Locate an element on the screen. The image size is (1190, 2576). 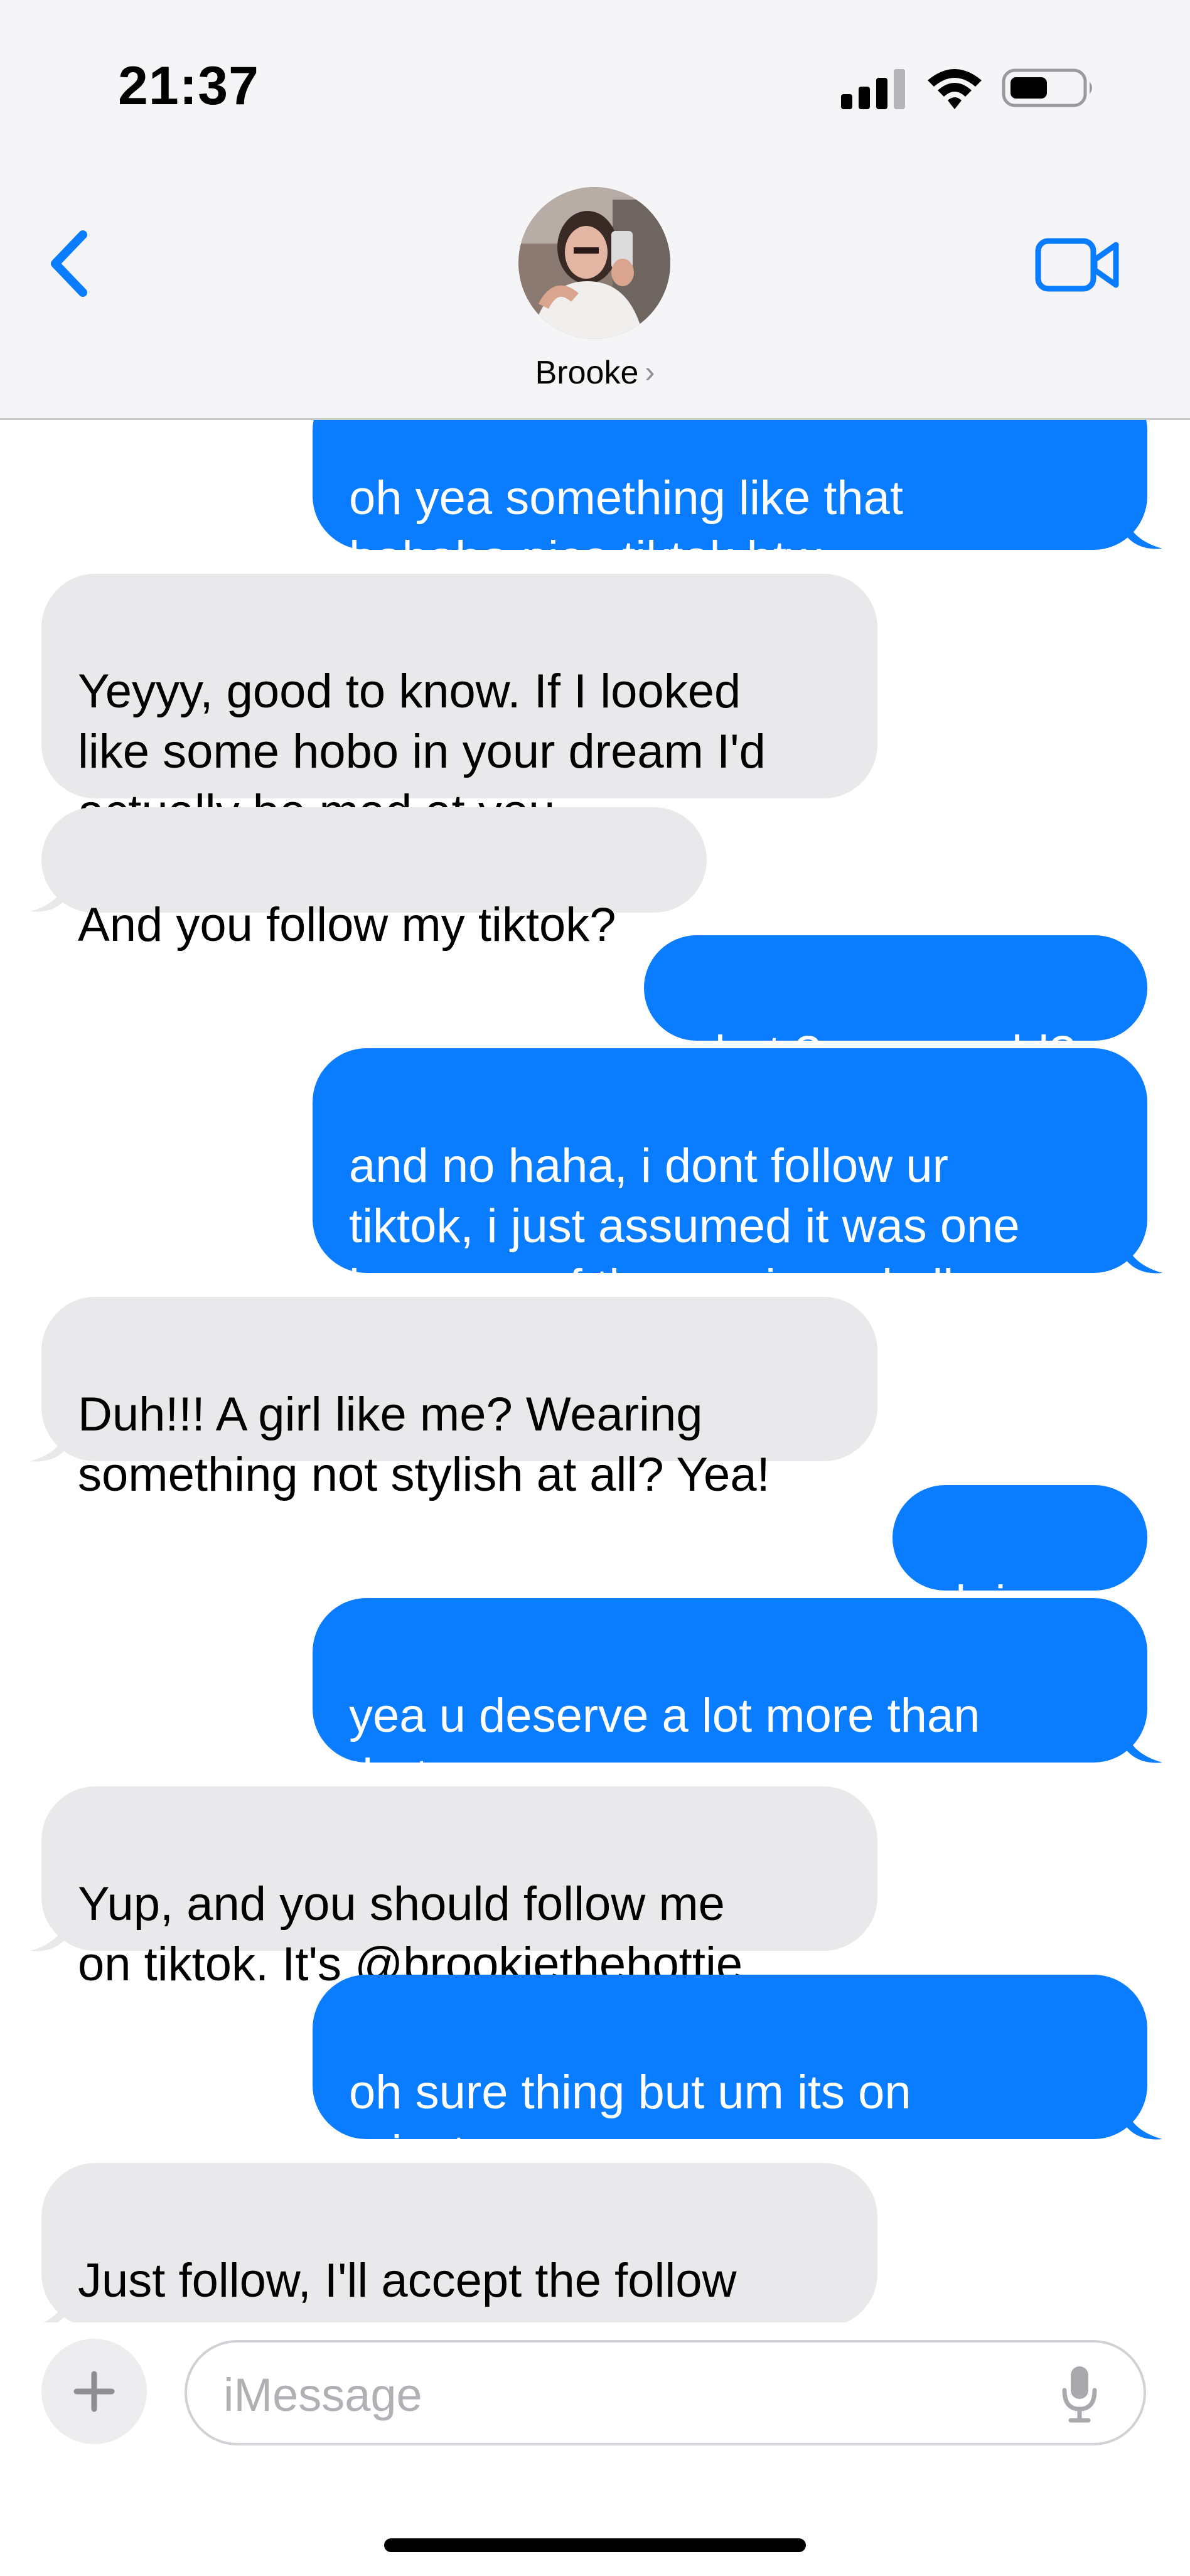
plus-icon is located at coordinates (94, 2391).